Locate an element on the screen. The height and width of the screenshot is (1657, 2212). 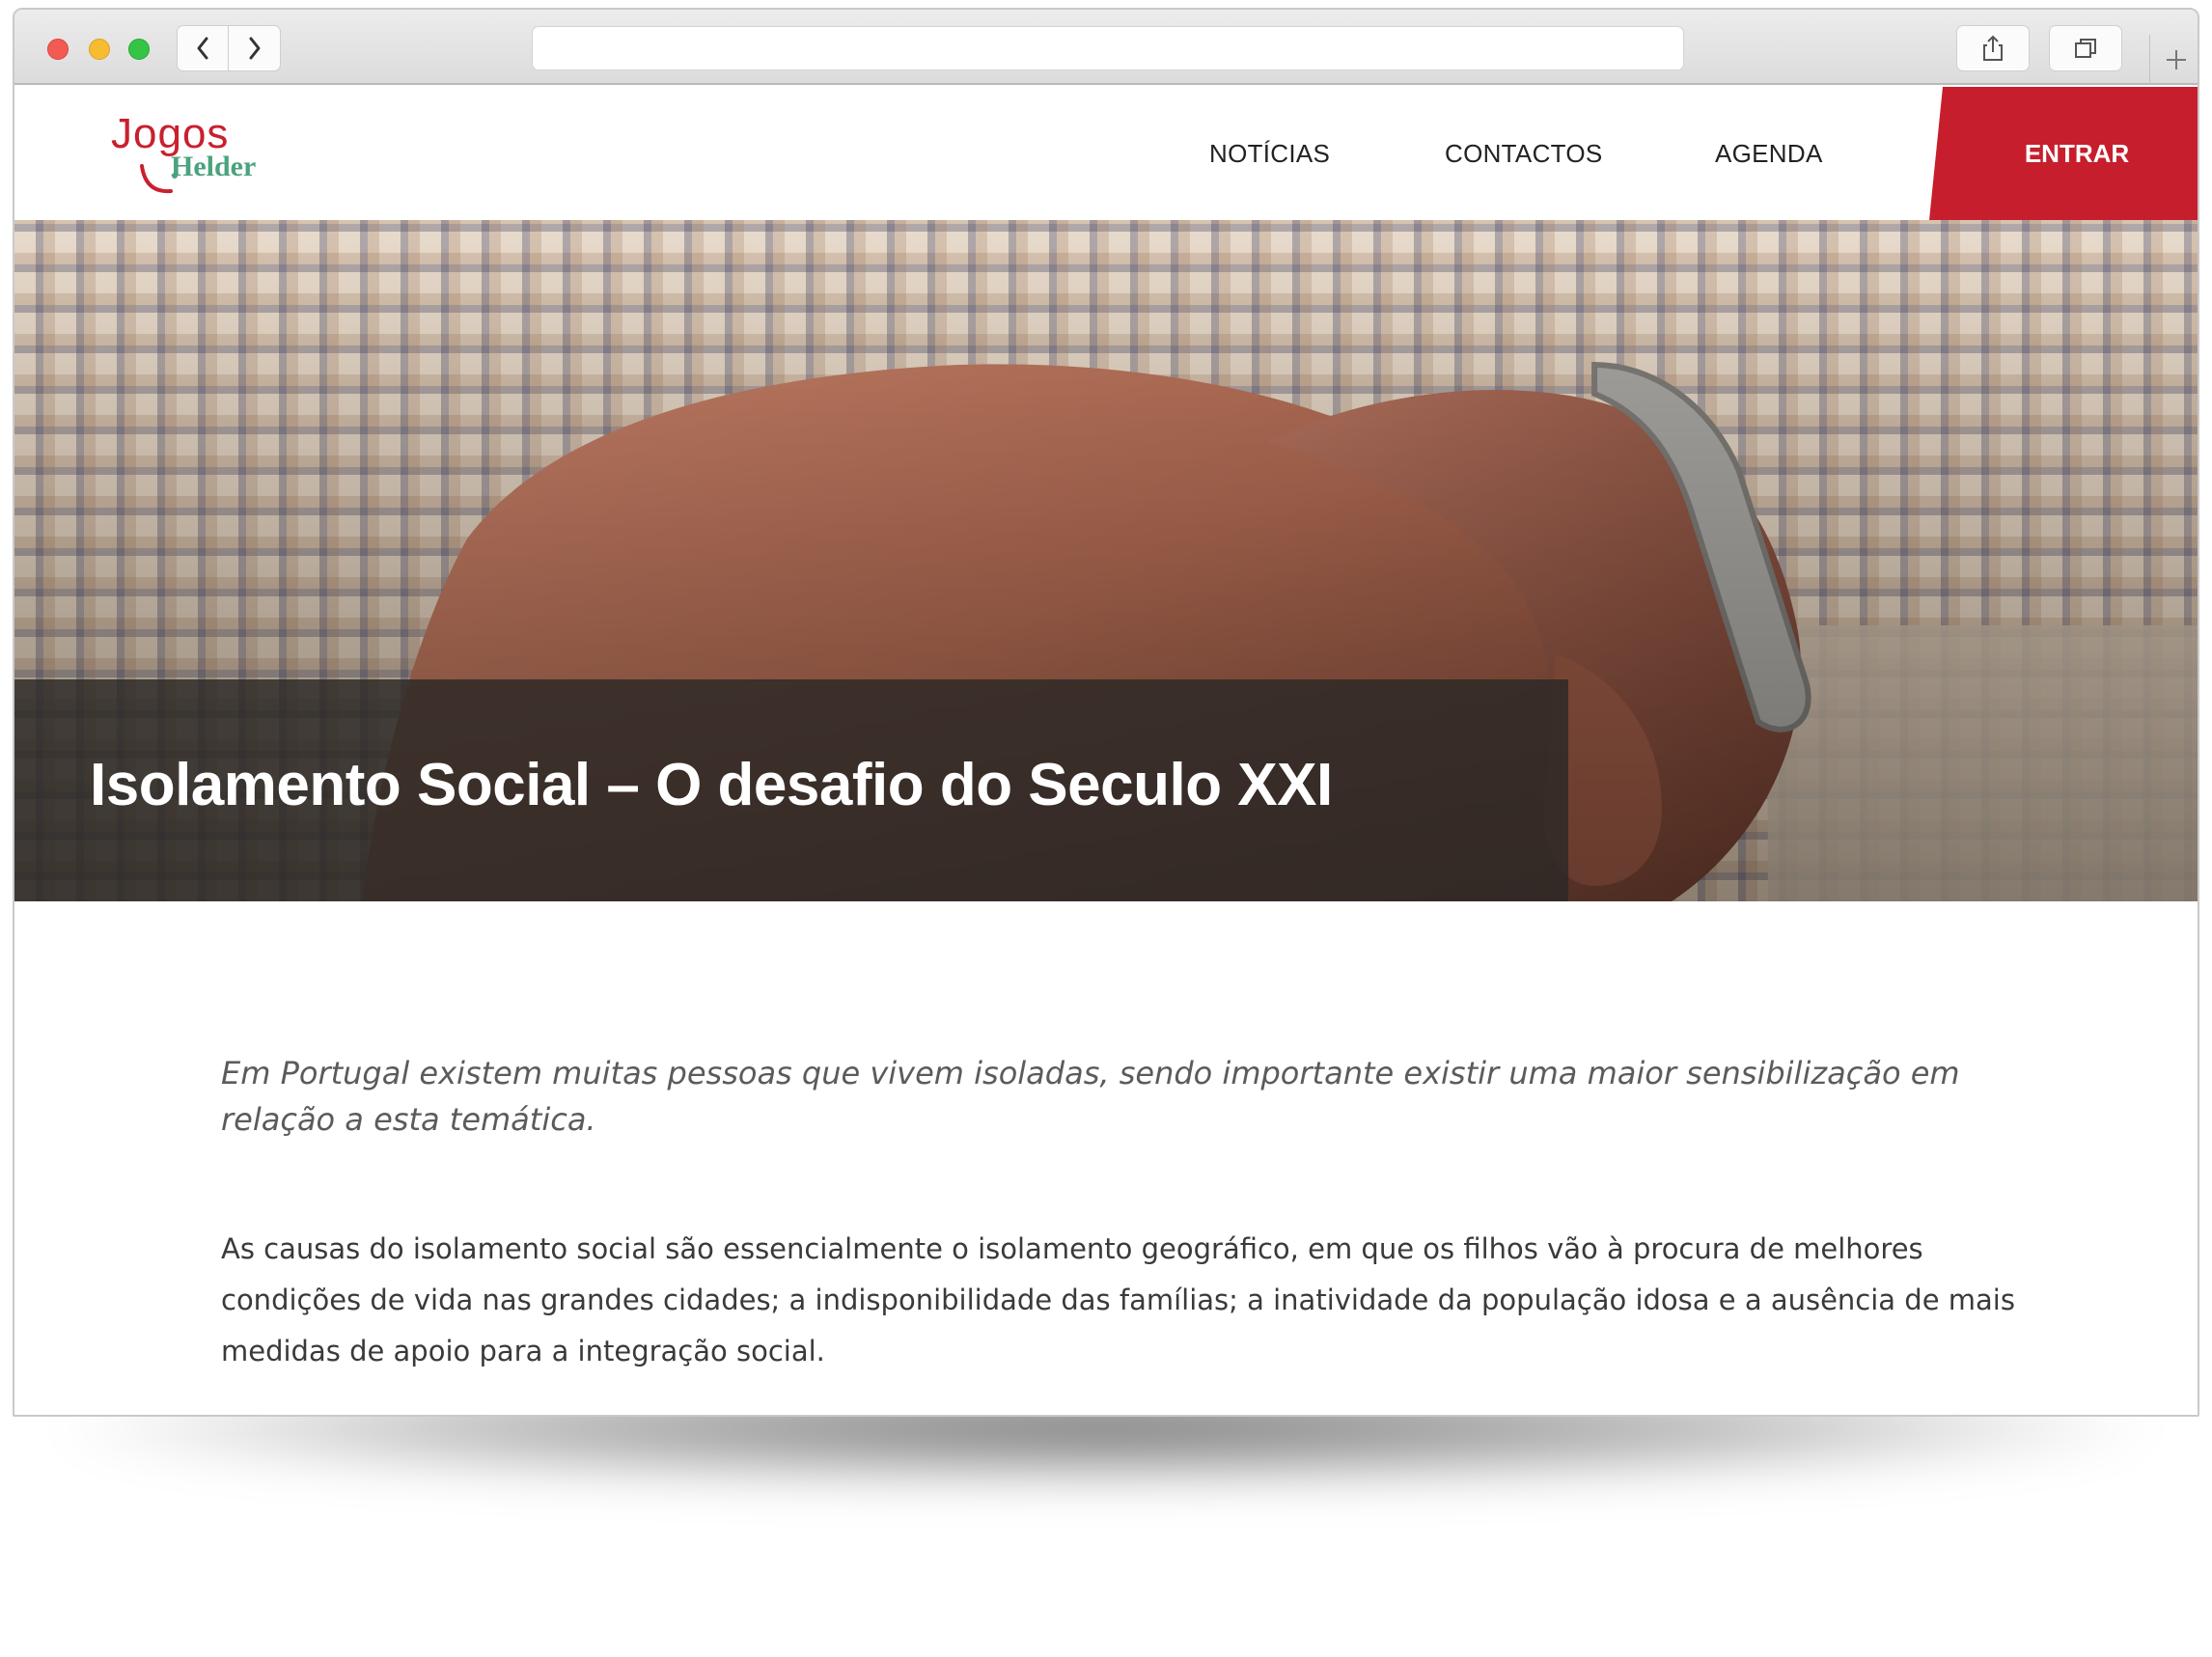
forward-icon is located at coordinates (254, 48).